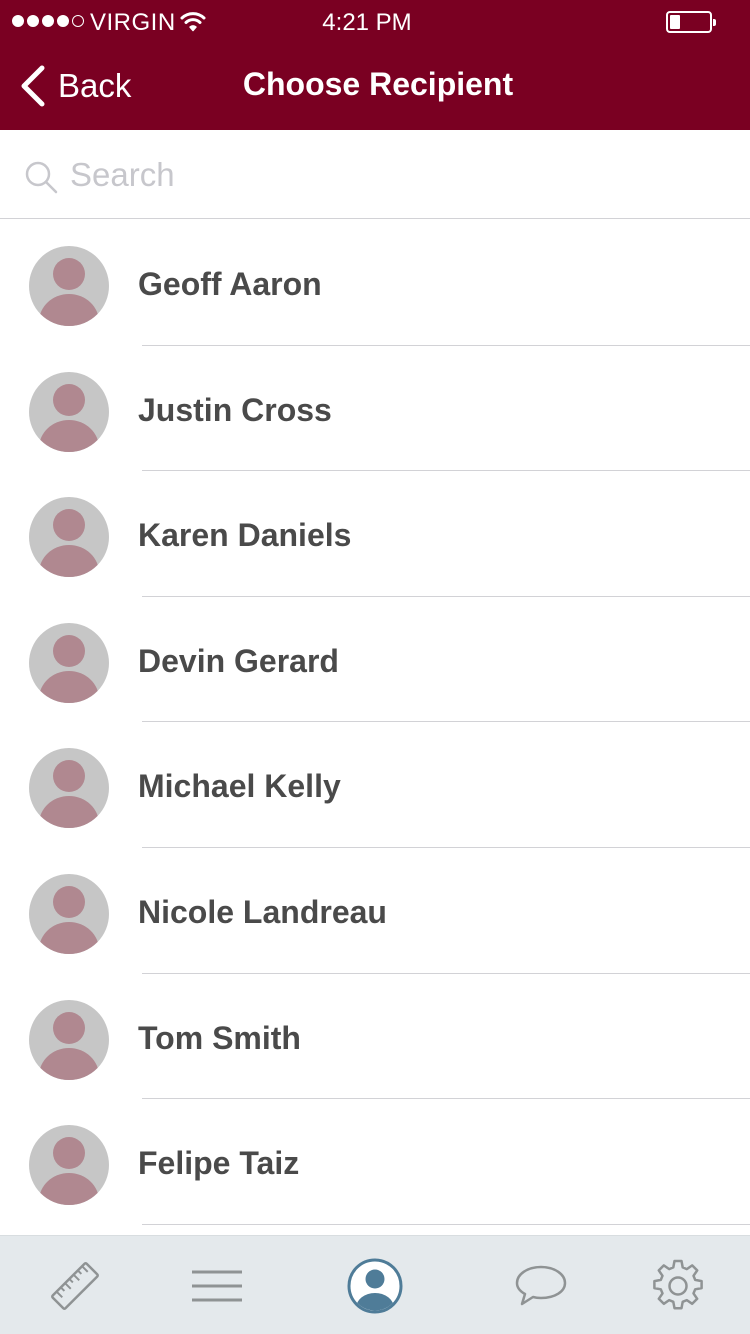 The image size is (750, 1334). Describe the element at coordinates (238, 660) in the screenshot. I see `recipient-name: Devin Gerard` at that location.